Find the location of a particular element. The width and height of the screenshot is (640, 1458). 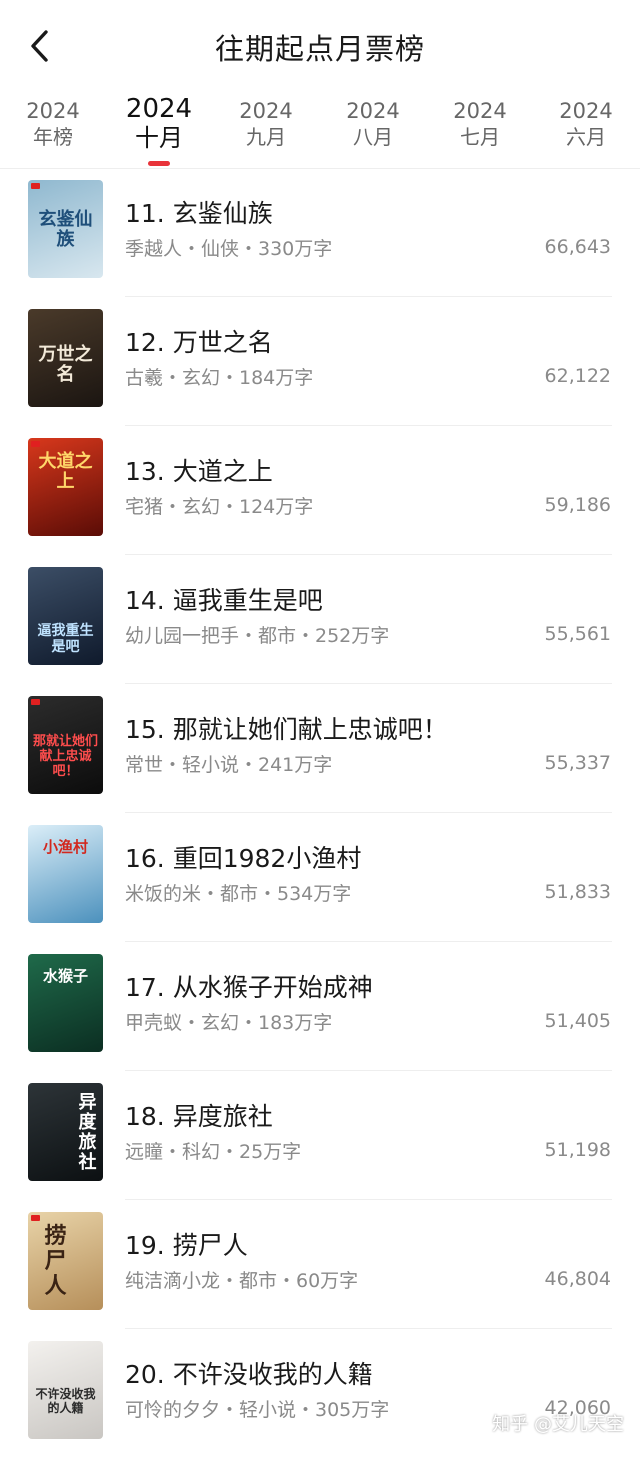

list-item: 水猴子 17. 从水猴子开始成神 甲壳蚁・玄幻・183万字 51,405 is located at coordinates (320, 1006).